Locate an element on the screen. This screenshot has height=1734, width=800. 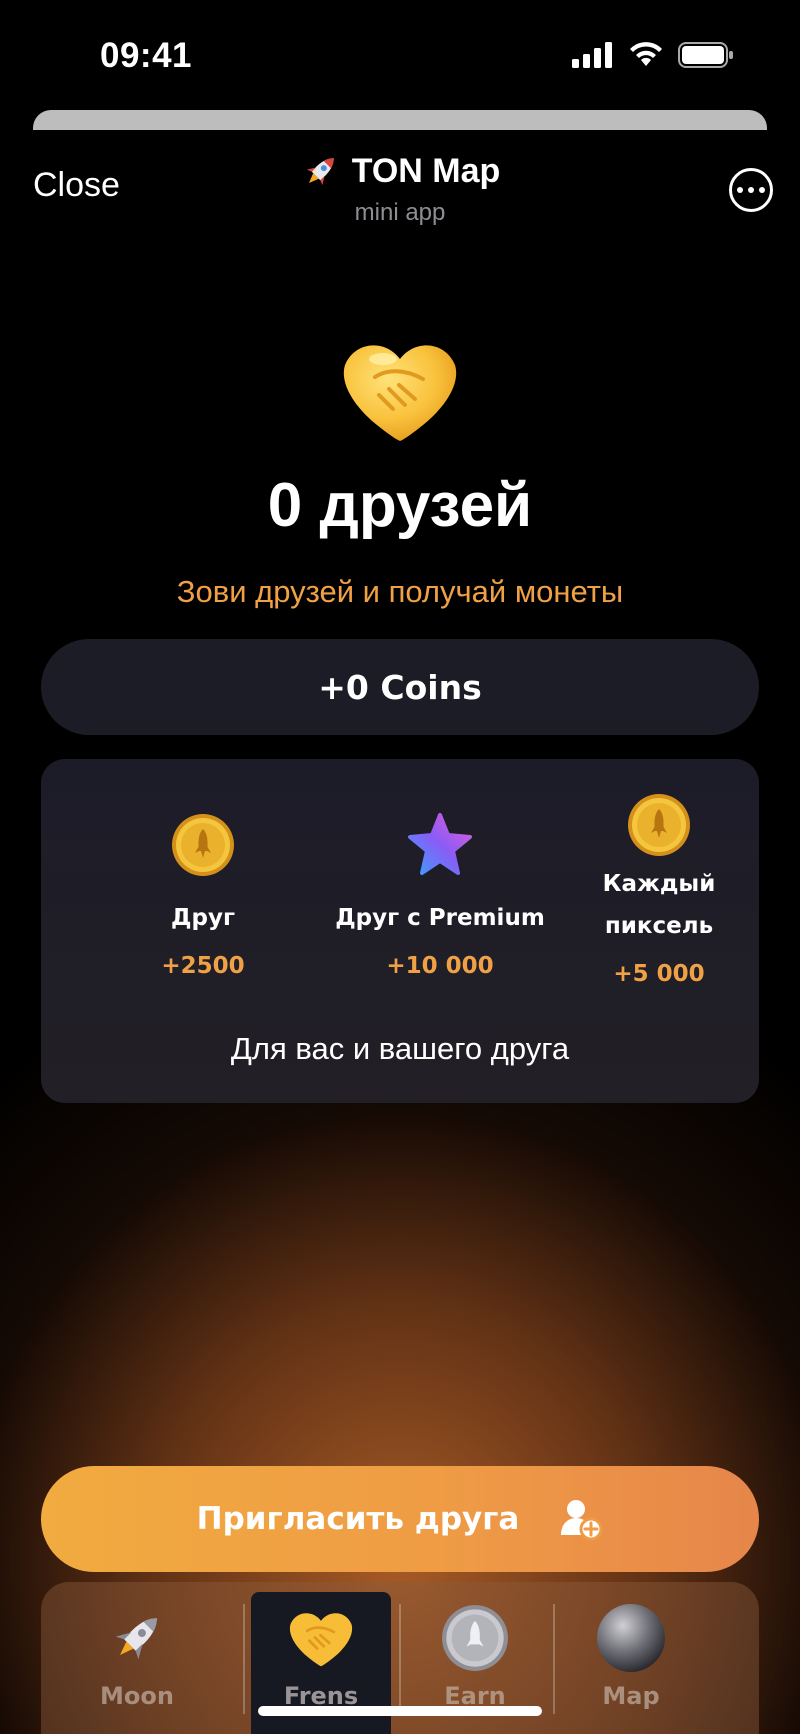
battery-icon is located at coordinates (705, 55).